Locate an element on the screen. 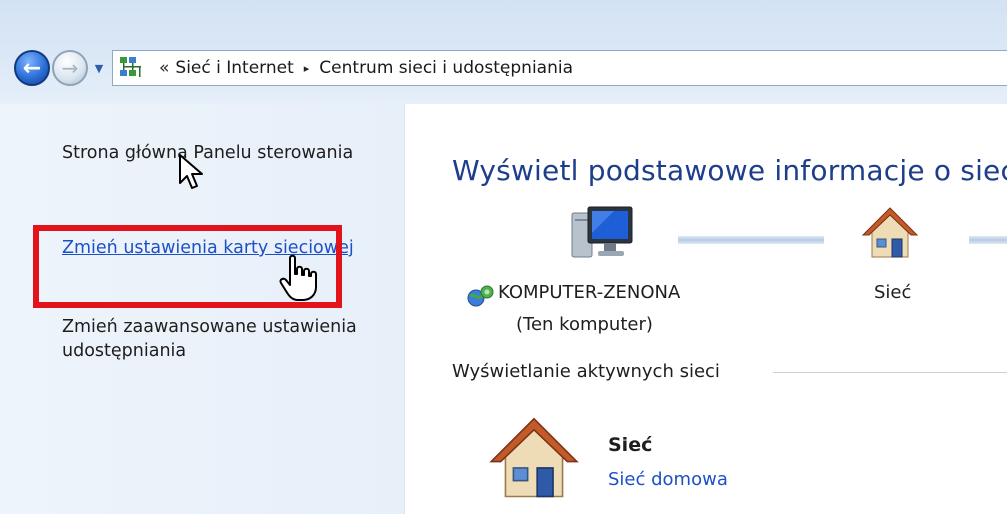 This screenshot has height=514, width=1007. active-networks-heading: Wyświetlanie aktywnych sieci is located at coordinates (586, 371).